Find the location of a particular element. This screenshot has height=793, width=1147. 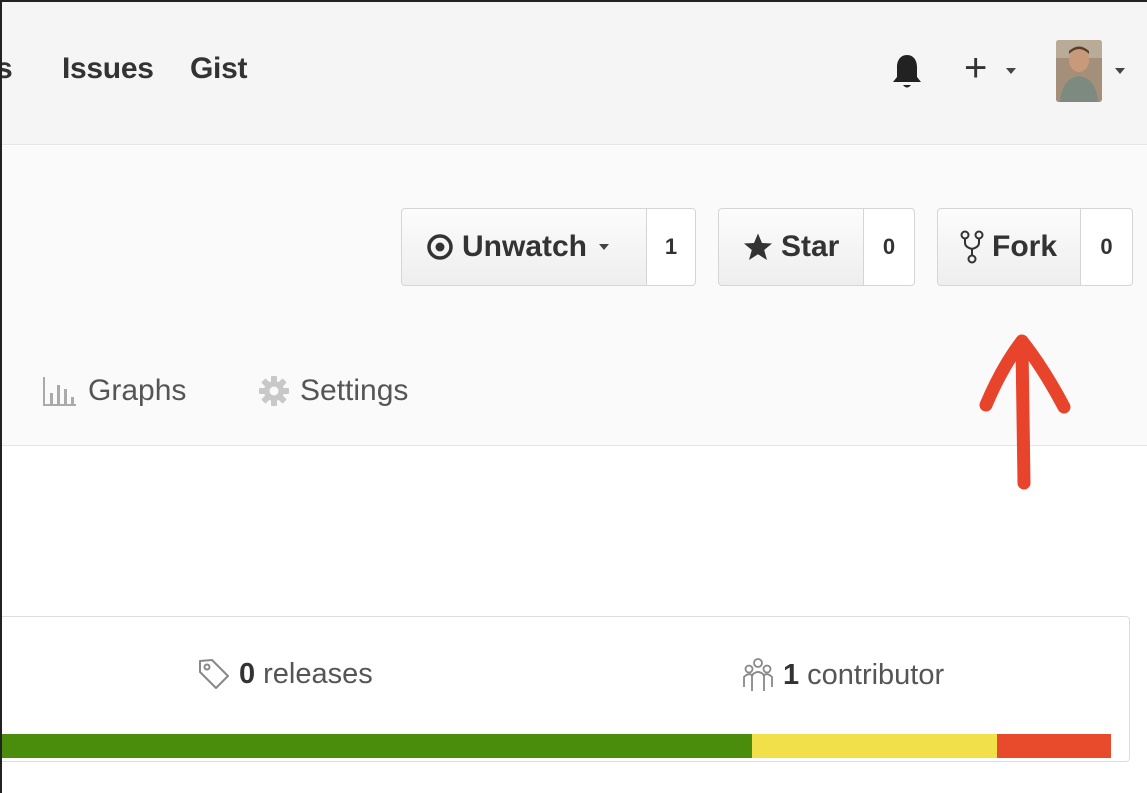

tab-graphs: Graphs is located at coordinates (114, 391).